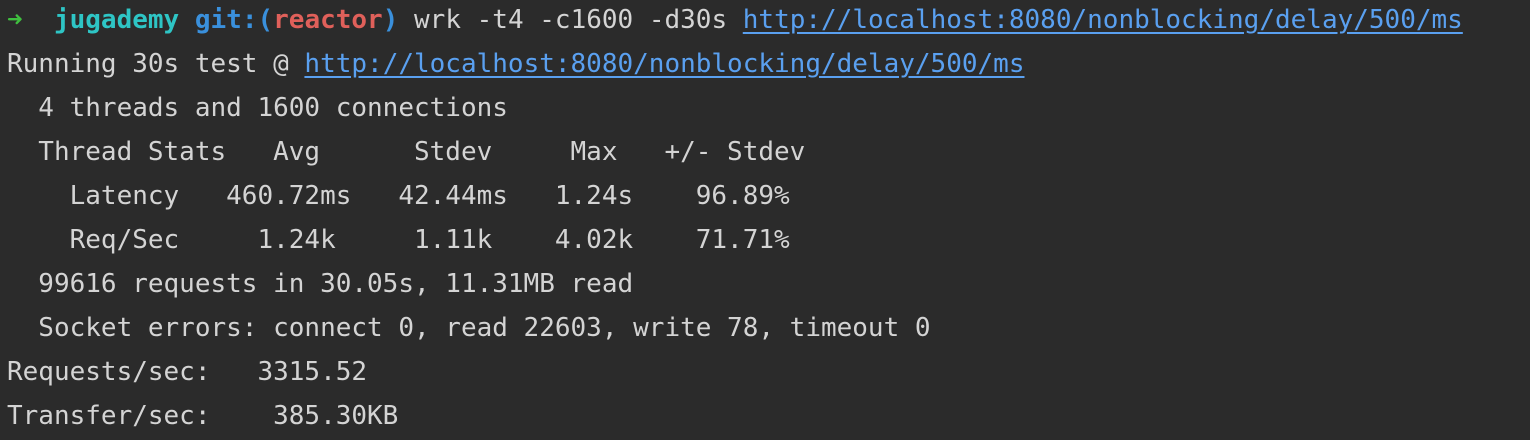 Image resolution: width=1530 pixels, height=440 pixels. What do you see at coordinates (571, 20) in the screenshot?
I see `prompt-command: wrk -t4 -c1600 -d30s` at bounding box center [571, 20].